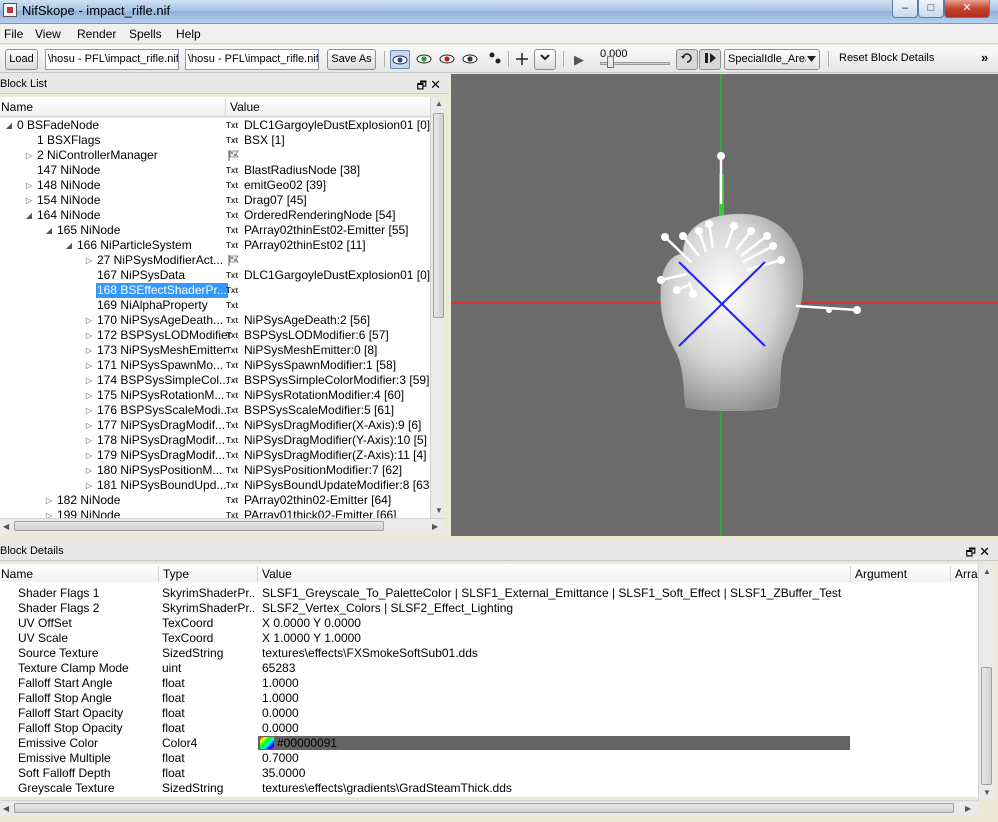 The width and height of the screenshot is (998, 822). What do you see at coordinates (556, 638) in the screenshot?
I see `detail-value: X 1.0000 Y 1.0000` at bounding box center [556, 638].